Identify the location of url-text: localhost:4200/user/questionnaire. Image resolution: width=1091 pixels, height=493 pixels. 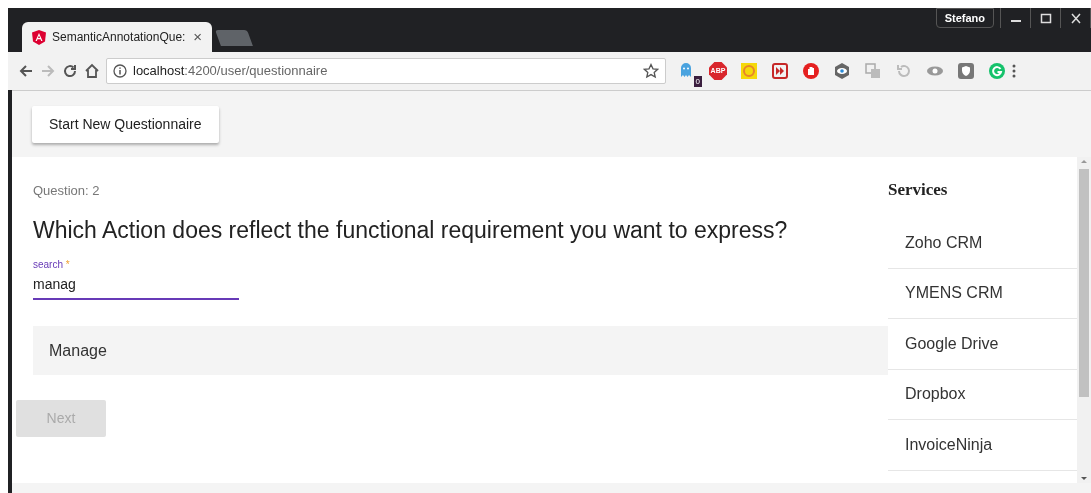
(230, 71).